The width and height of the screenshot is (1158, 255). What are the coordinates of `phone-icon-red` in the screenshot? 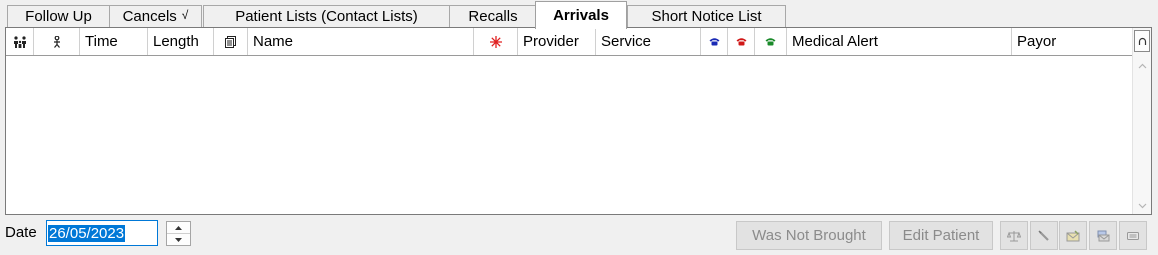 It's located at (741, 41).